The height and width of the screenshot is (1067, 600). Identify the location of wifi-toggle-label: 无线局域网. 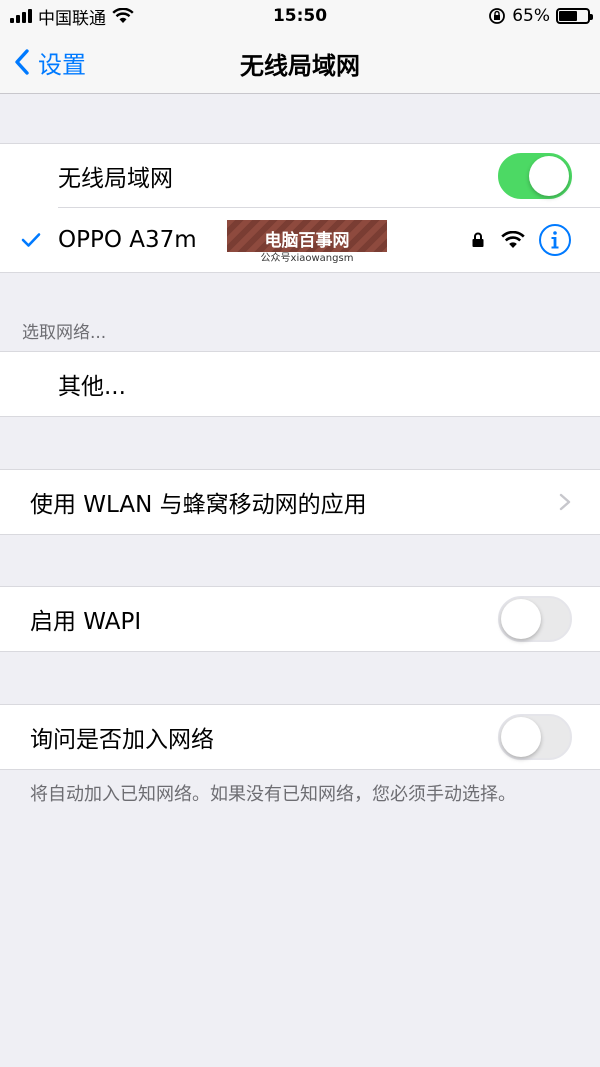
(115, 179).